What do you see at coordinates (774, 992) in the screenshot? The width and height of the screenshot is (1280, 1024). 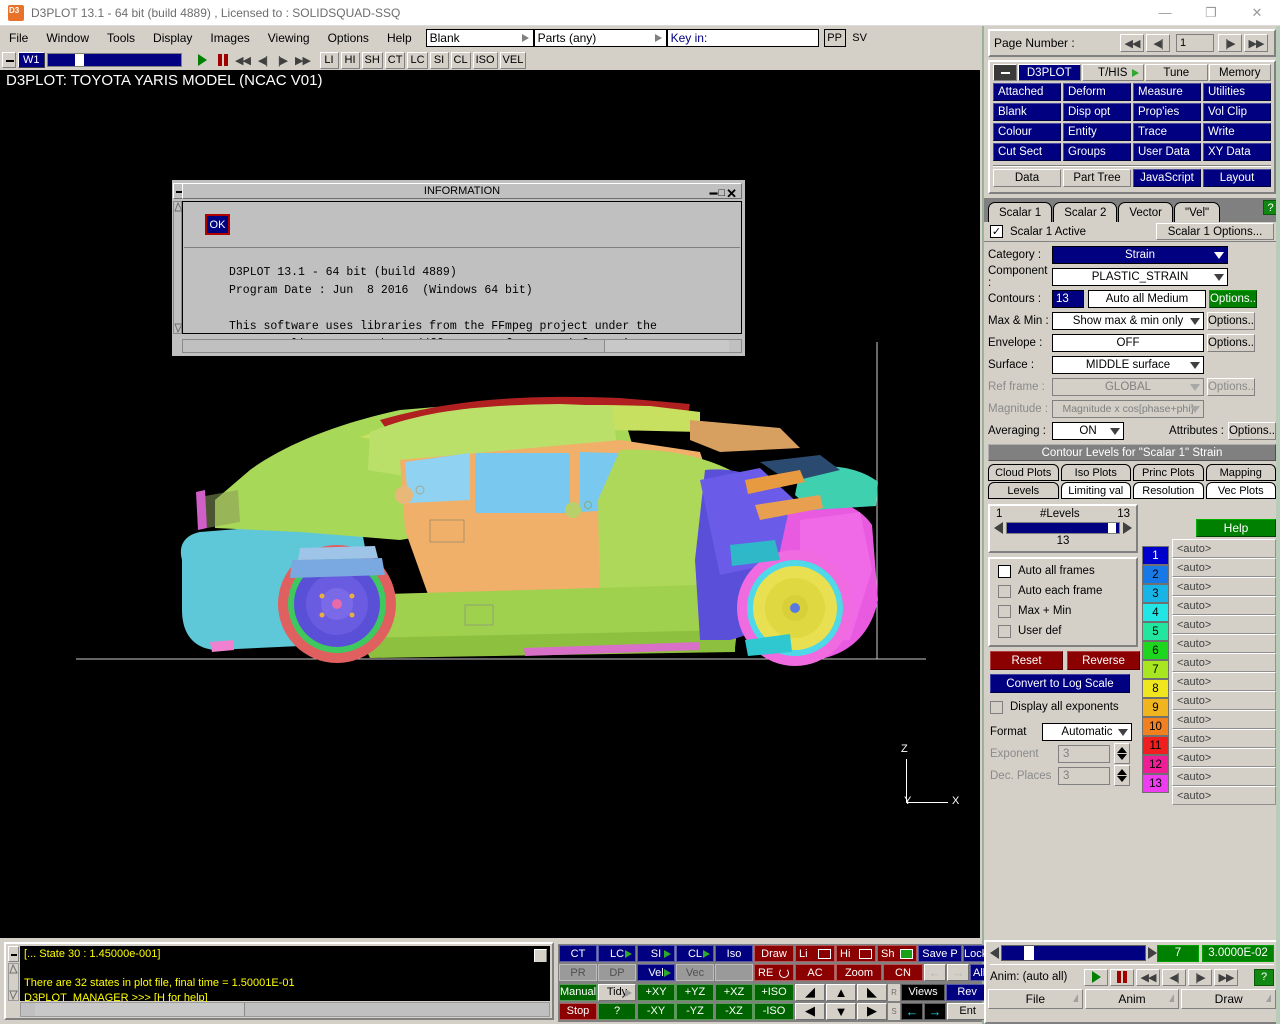 I see `cmd-plus-iso: +ISO` at bounding box center [774, 992].